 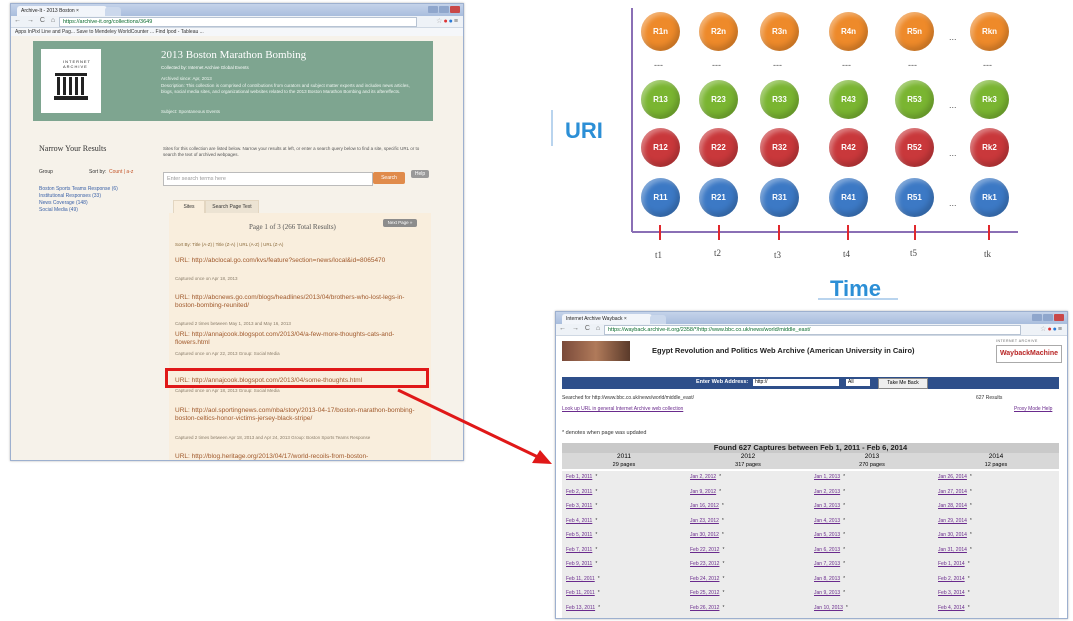 What do you see at coordinates (580, 328) in the screenshot?
I see `nav-buttons: ← → C ⌂` at bounding box center [580, 328].